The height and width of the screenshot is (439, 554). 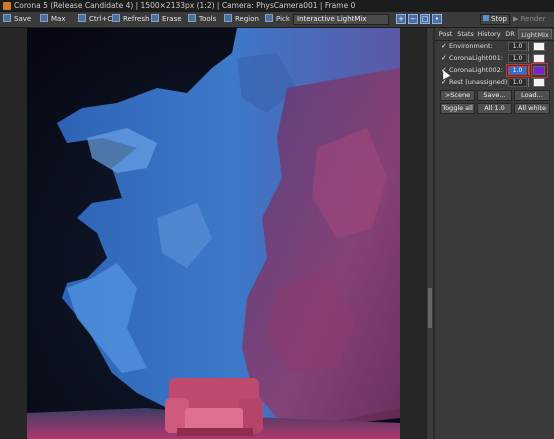 I want to click on tab-dr: DR, so click(x=510, y=34).